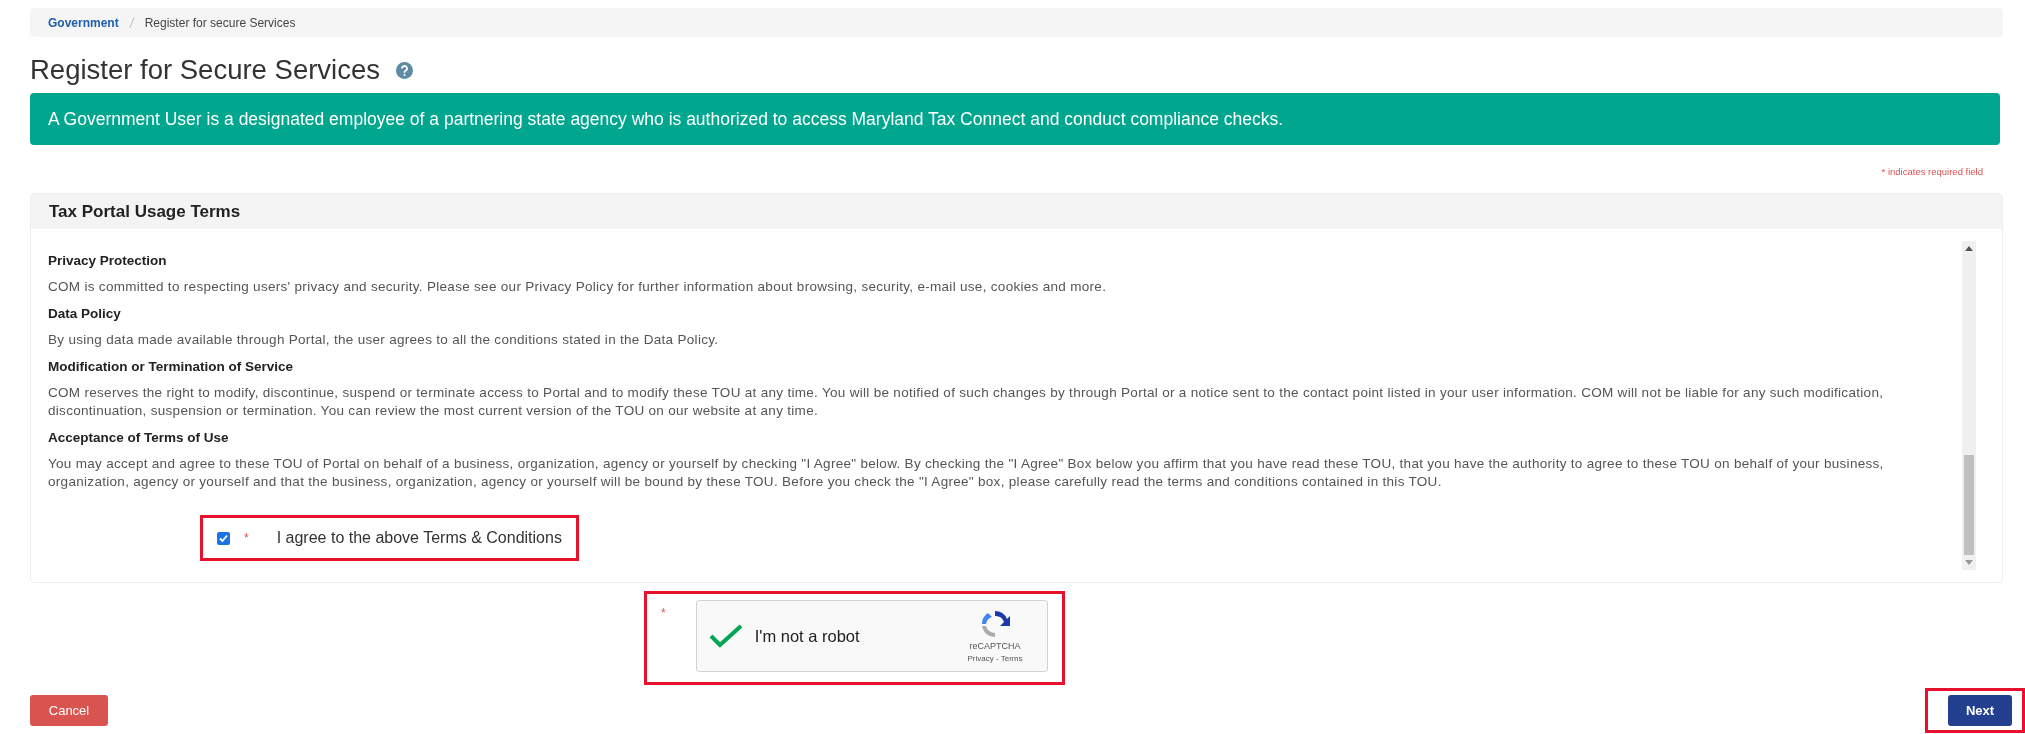 The height and width of the screenshot is (734, 2025). I want to click on scroll-up-icon, so click(1969, 249).